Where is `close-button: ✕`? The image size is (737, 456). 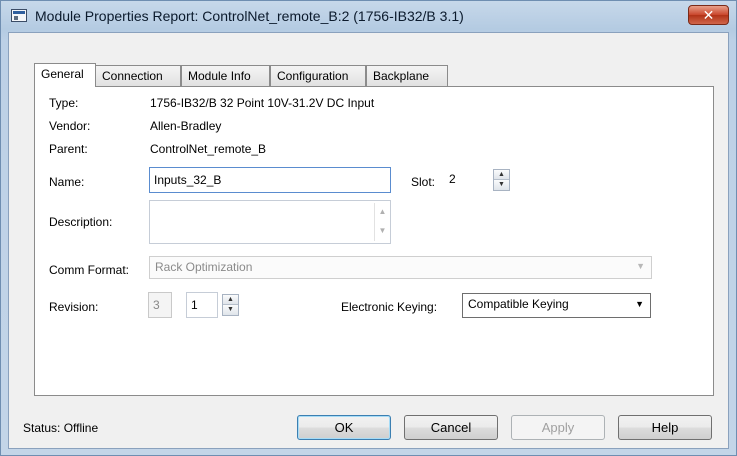
close-button: ✕ is located at coordinates (708, 15).